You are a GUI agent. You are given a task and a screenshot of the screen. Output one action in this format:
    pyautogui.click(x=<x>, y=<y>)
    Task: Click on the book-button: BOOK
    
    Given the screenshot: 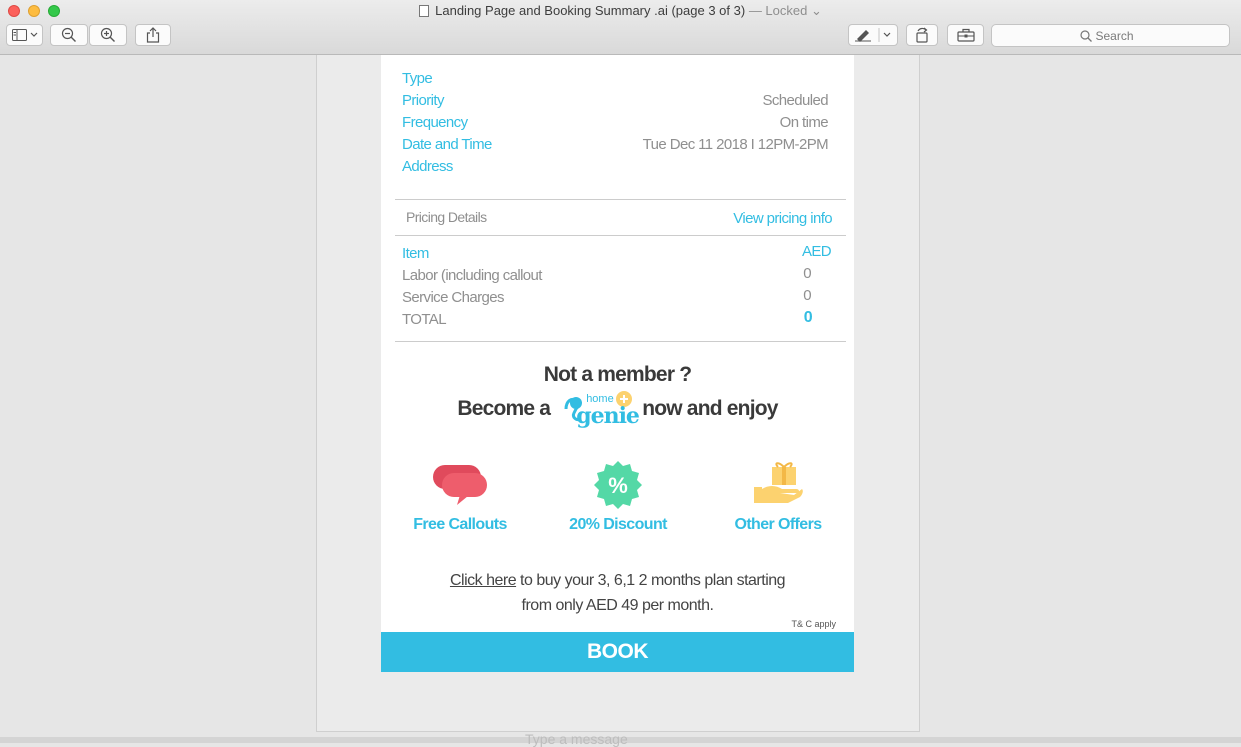 What is the action you would take?
    pyautogui.click(x=617, y=652)
    